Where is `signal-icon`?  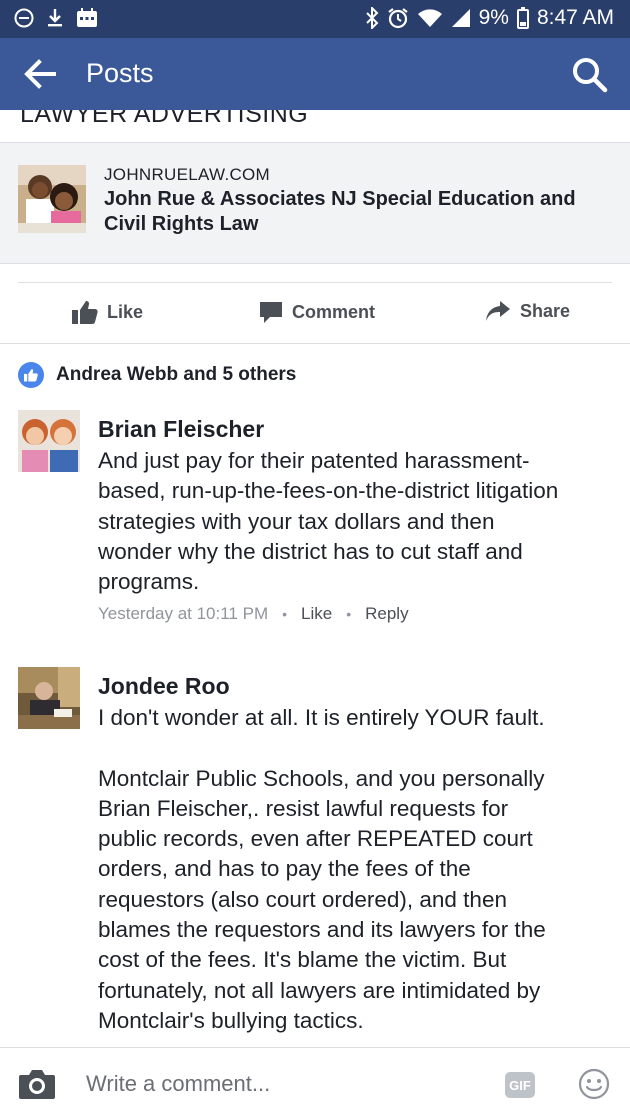
signal-icon is located at coordinates (460, 18).